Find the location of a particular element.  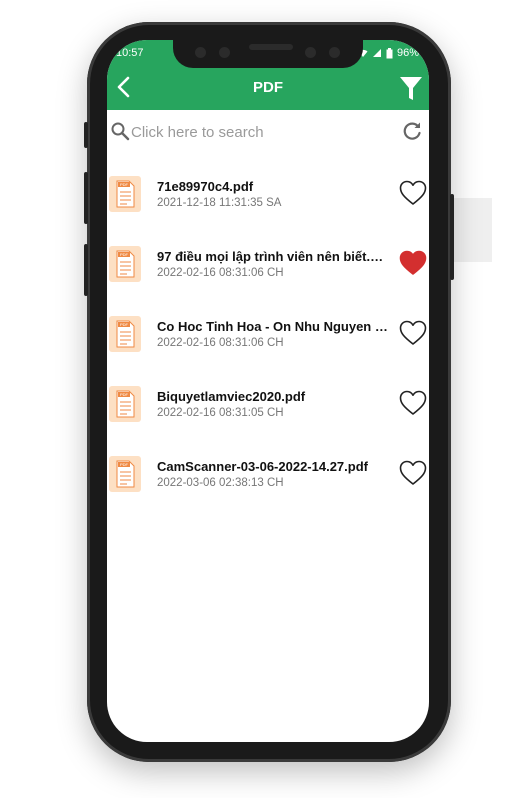

background-panel is located at coordinates (472, 230).